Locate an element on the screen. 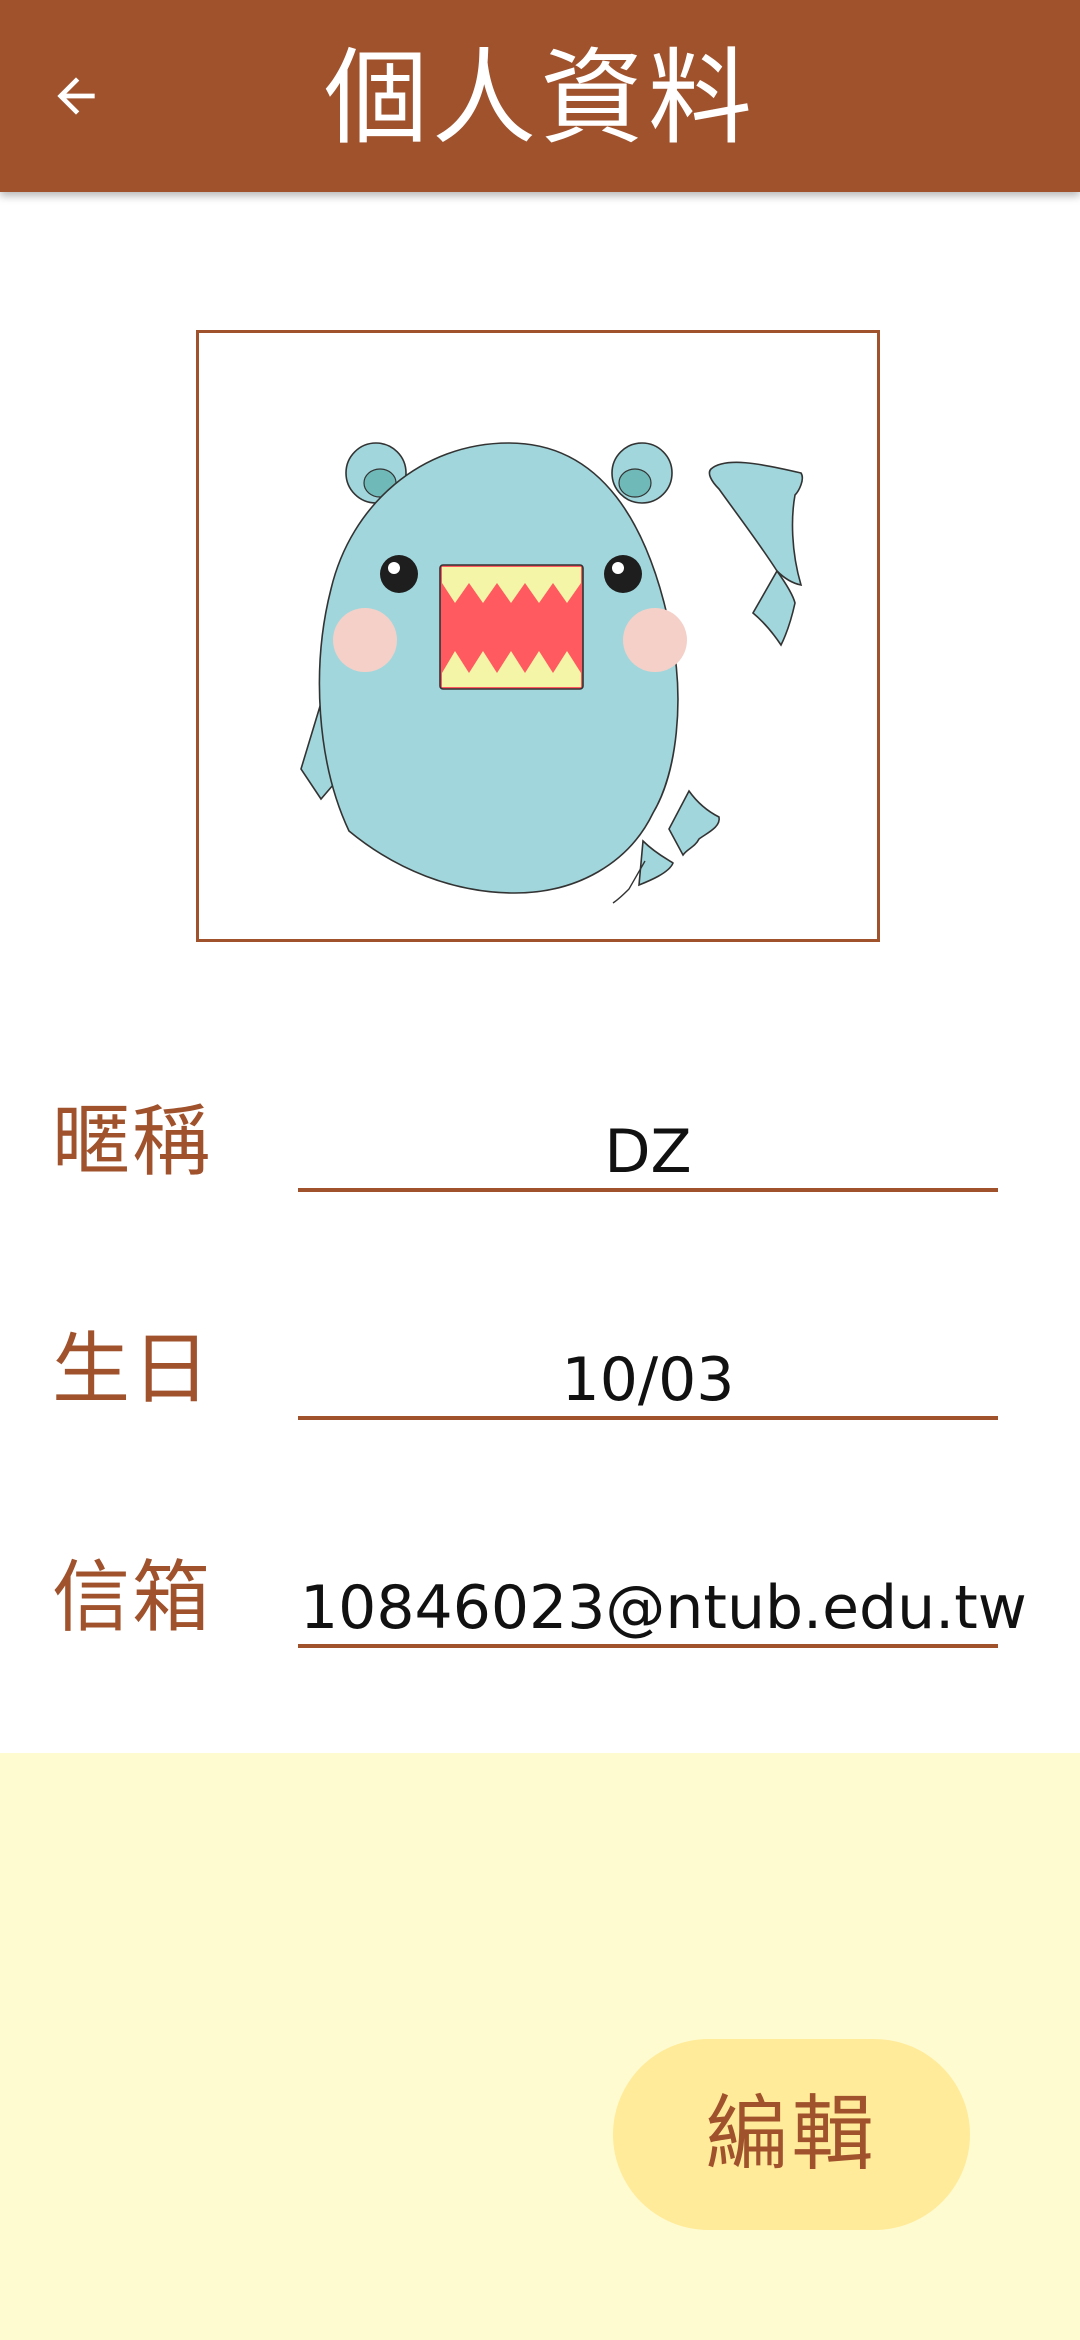 The height and width of the screenshot is (2340, 1080). birthday-label: 生日 is located at coordinates (132, 1370).